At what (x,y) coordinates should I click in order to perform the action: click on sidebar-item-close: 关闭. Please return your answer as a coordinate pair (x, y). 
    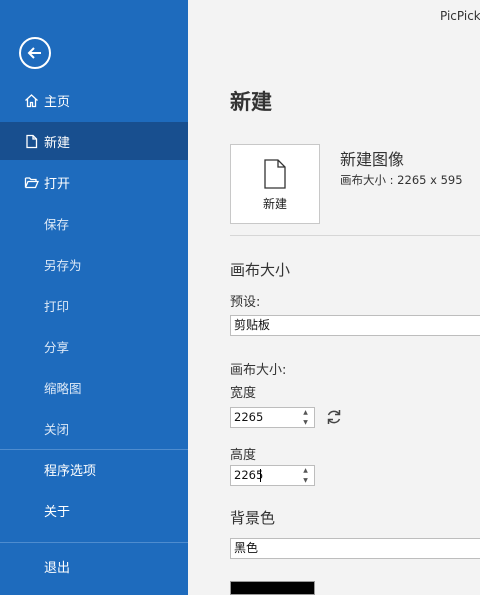
    Looking at the image, I should click on (94, 428).